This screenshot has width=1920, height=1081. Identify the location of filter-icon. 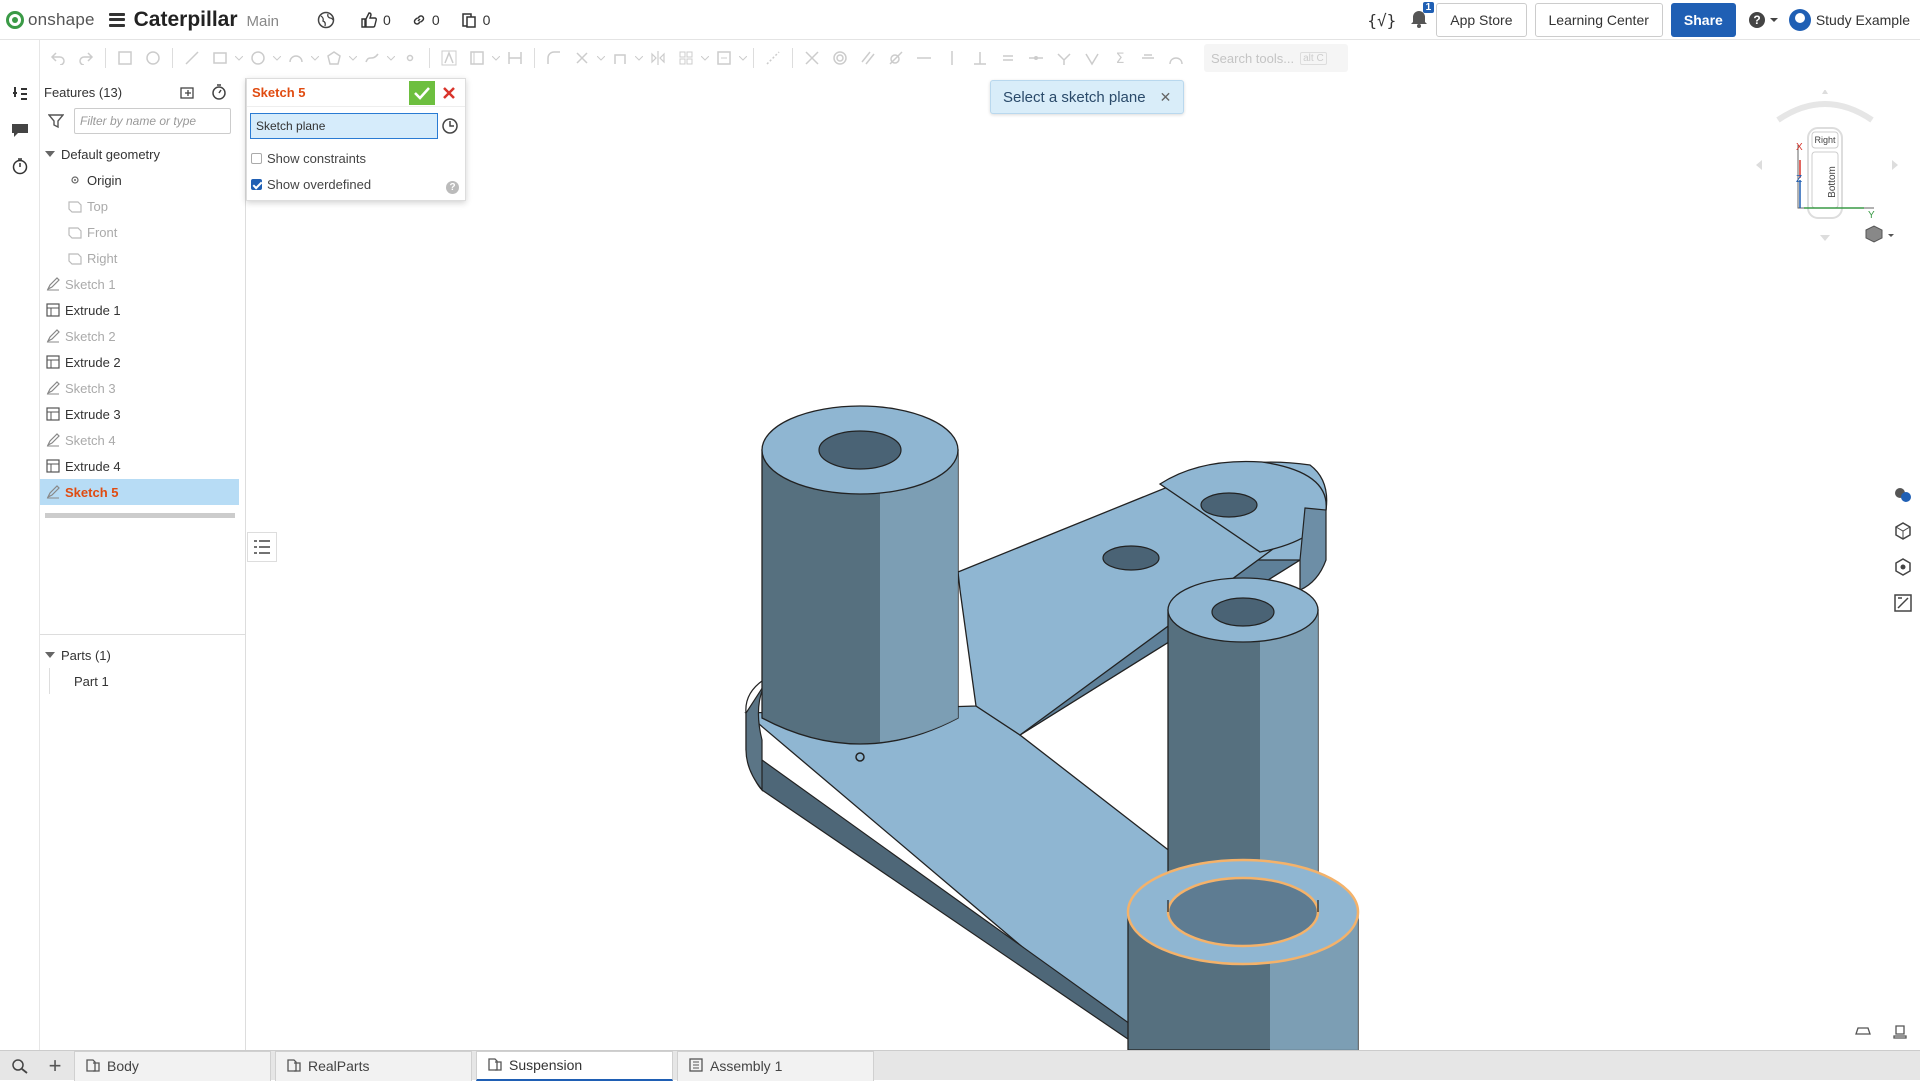
(56, 121).